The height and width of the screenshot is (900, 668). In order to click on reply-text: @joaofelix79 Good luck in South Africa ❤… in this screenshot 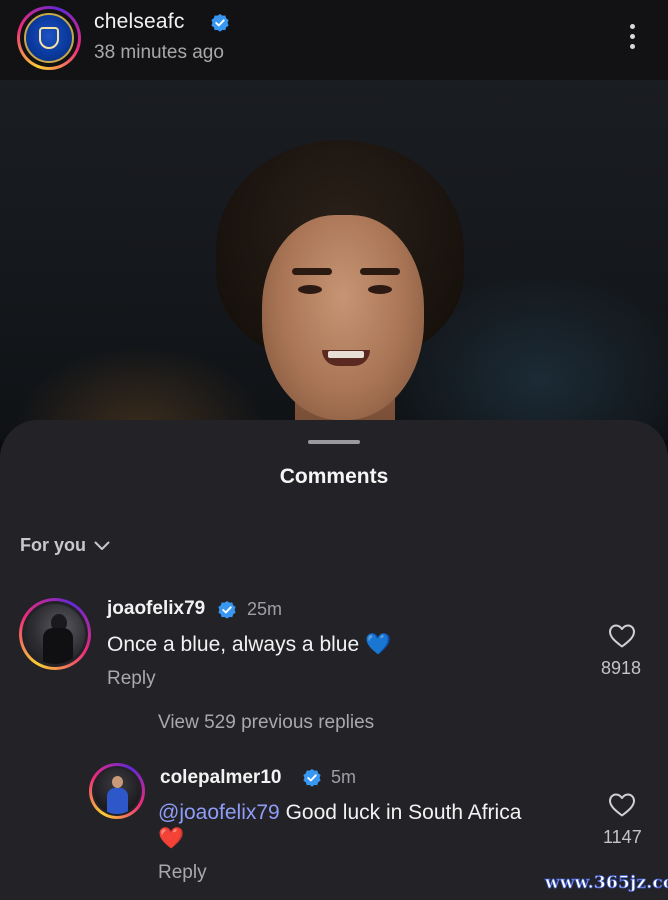, I will do `click(368, 826)`.